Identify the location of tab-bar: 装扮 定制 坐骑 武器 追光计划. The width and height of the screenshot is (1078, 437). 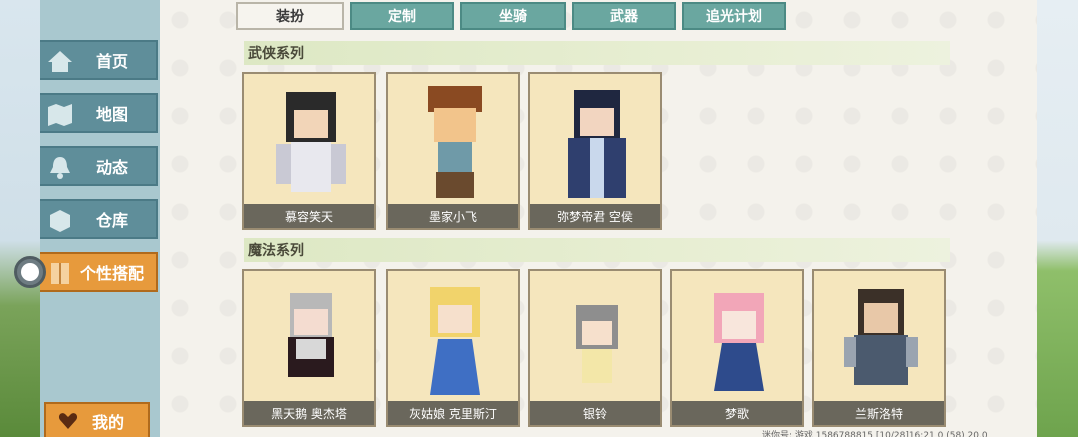
(511, 16).